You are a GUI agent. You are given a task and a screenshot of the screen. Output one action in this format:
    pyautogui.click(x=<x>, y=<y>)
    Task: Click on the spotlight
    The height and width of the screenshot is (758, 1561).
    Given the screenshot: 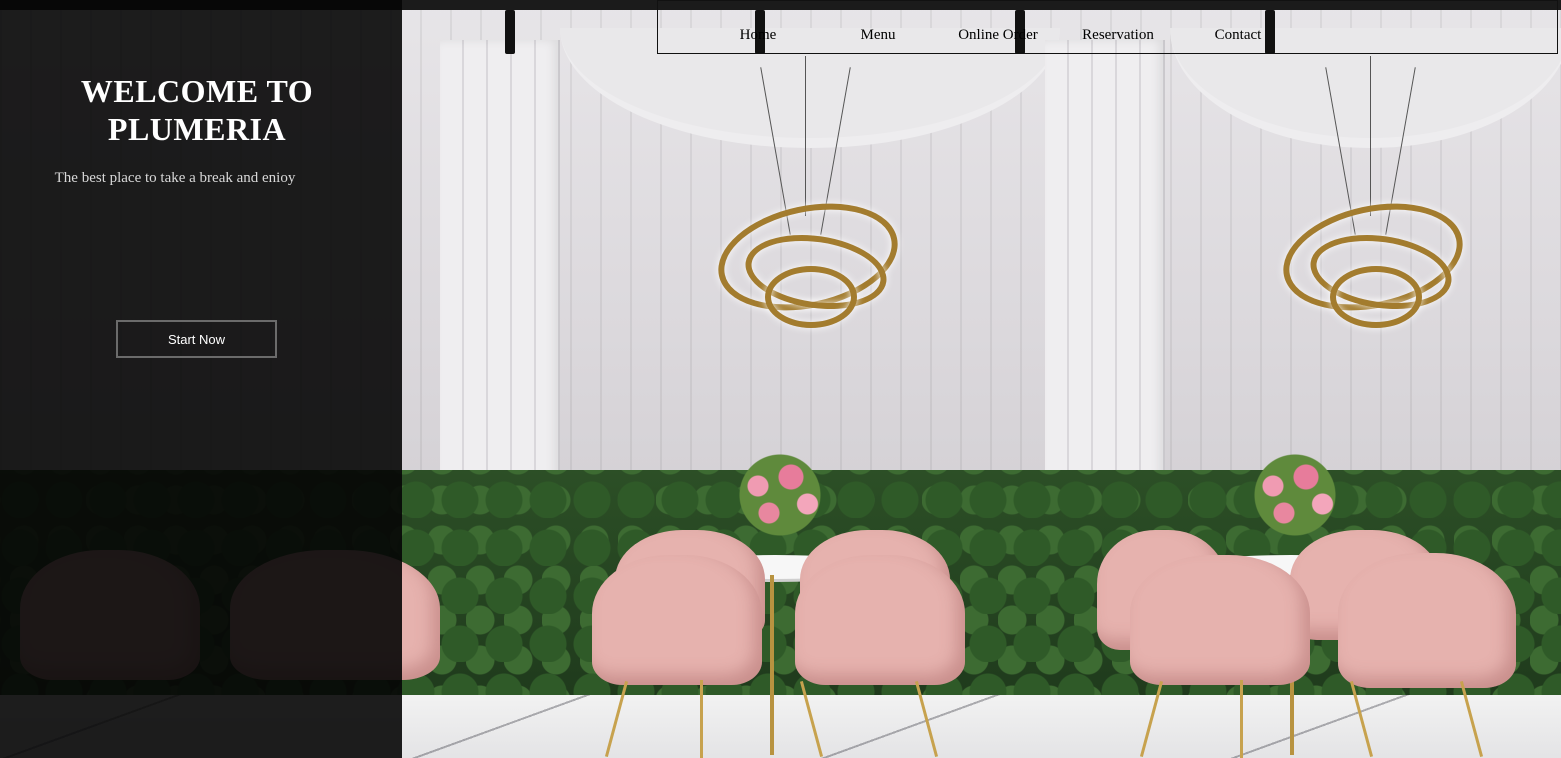 What is the action you would take?
    pyautogui.click(x=510, y=32)
    